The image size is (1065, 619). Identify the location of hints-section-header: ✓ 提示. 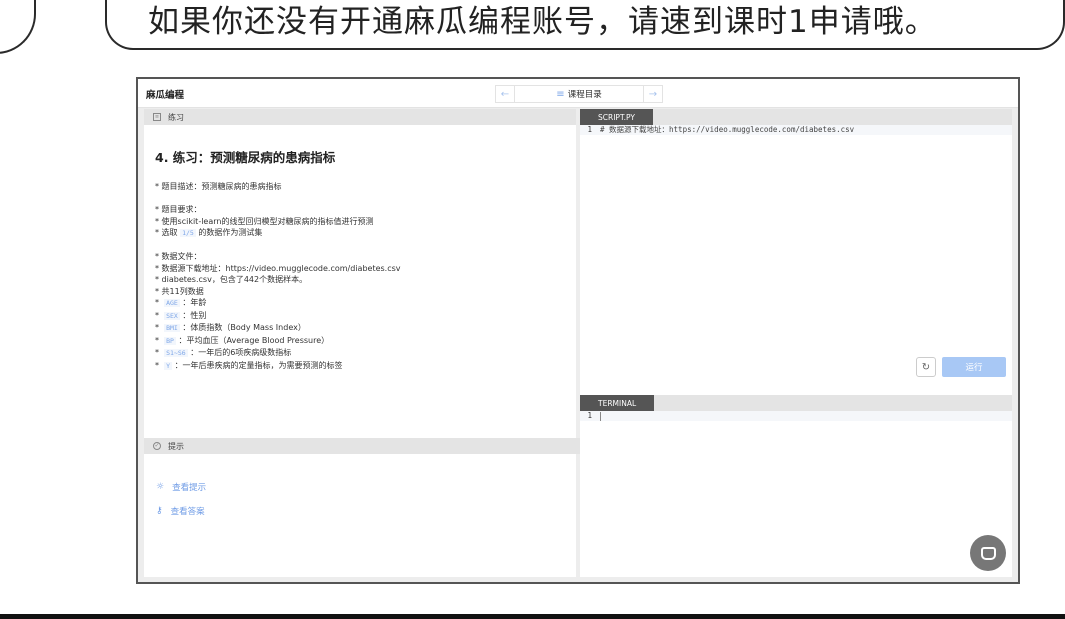
(364, 446).